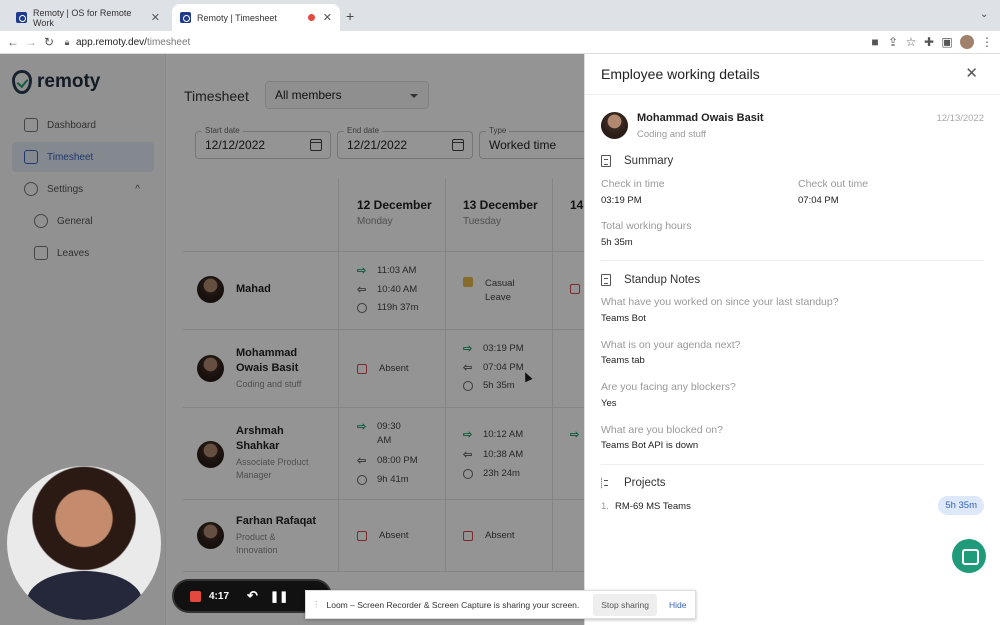 Image resolution: width=1000 pixels, height=625 pixels. What do you see at coordinates (833, 184) in the screenshot?
I see `check-out-label: Check out time` at bounding box center [833, 184].